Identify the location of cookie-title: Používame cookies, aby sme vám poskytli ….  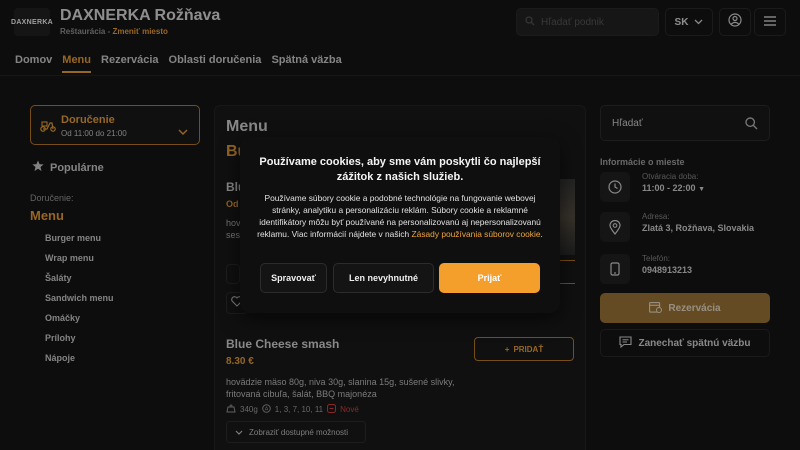
(400, 169).